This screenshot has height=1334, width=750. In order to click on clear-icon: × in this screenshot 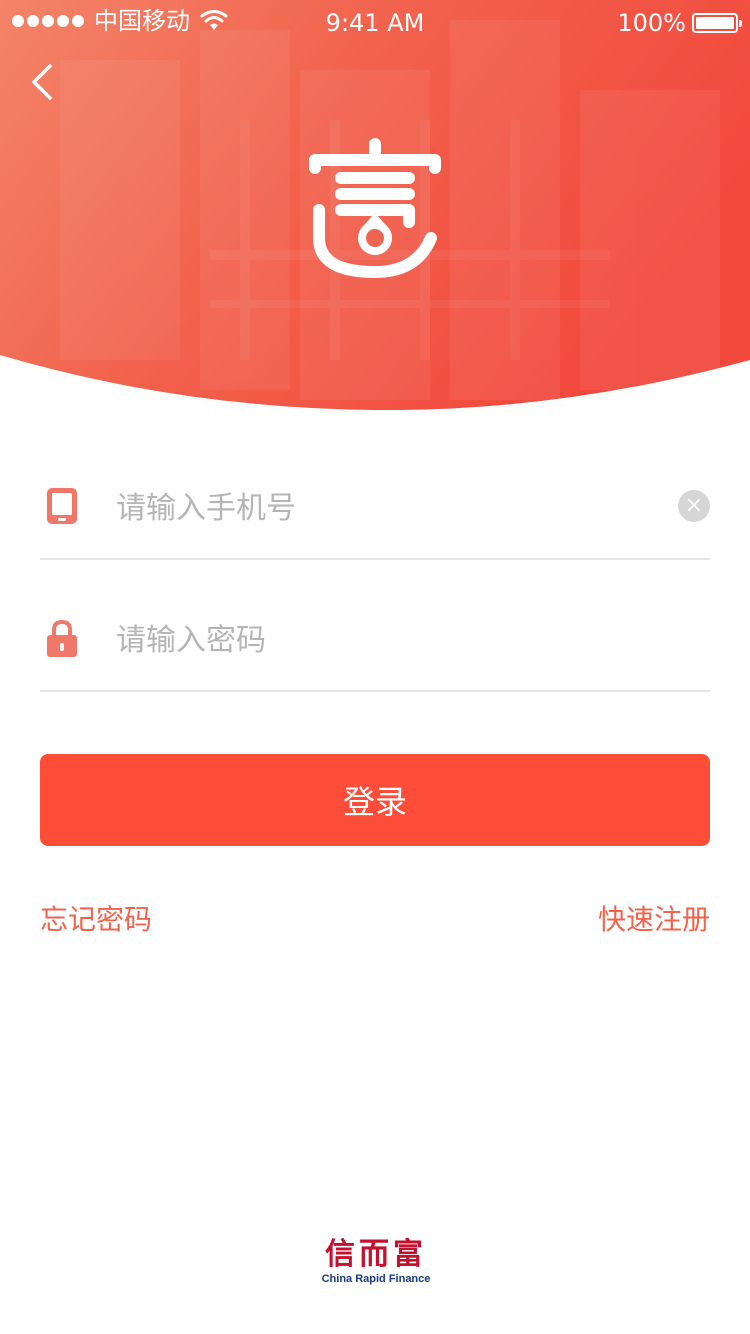, I will do `click(694, 506)`.